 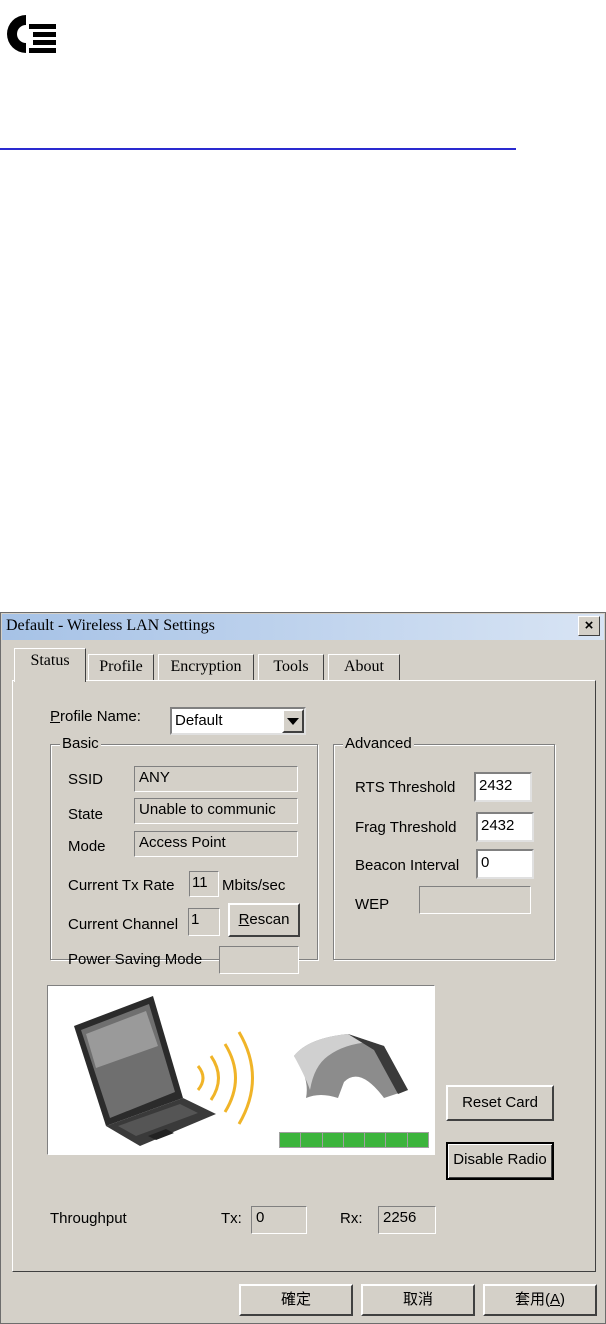 I want to click on tab-about: About, so click(x=364, y=667).